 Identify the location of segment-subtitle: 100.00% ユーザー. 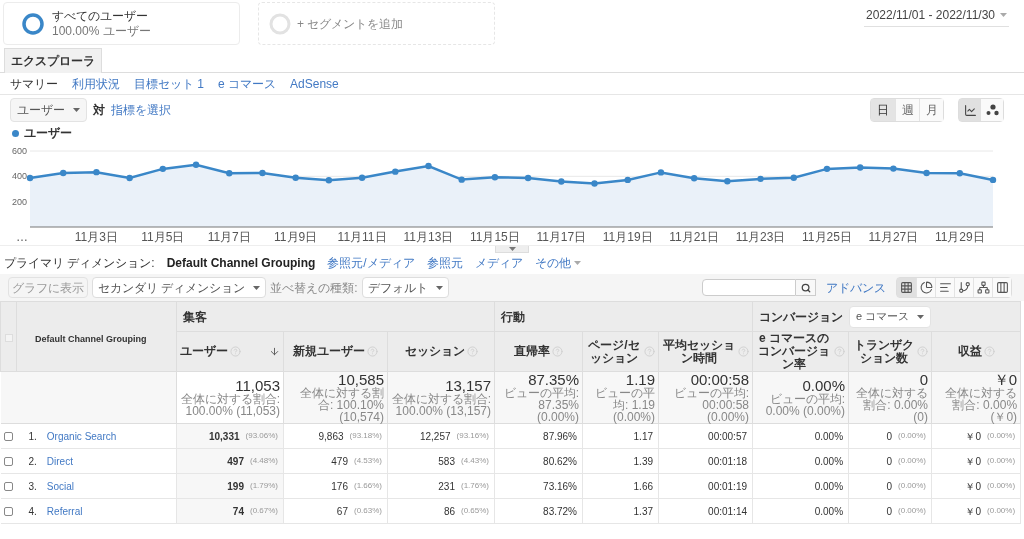
(101, 31).